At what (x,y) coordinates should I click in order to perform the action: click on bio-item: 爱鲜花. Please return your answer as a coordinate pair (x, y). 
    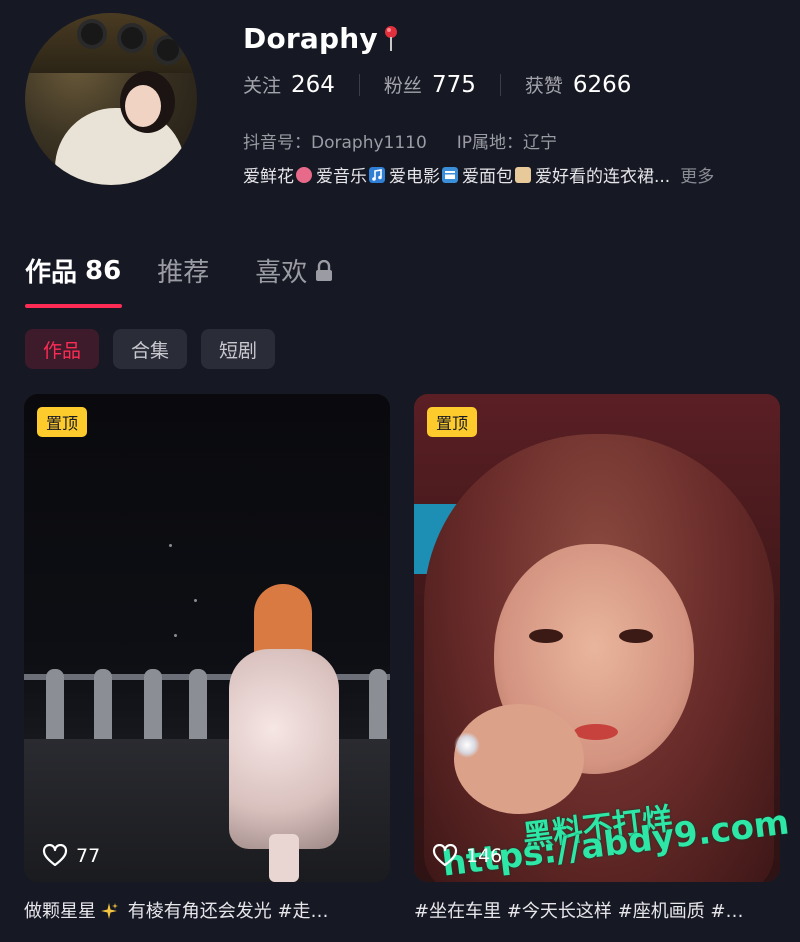
    Looking at the image, I should click on (268, 177).